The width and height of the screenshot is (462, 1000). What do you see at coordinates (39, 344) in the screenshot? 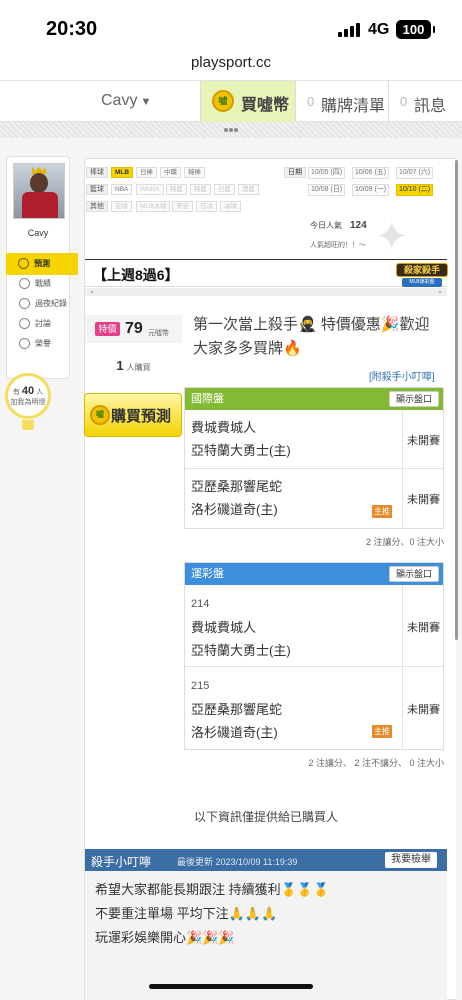
I see `sidebar-item-honor: 榮譽` at bounding box center [39, 344].